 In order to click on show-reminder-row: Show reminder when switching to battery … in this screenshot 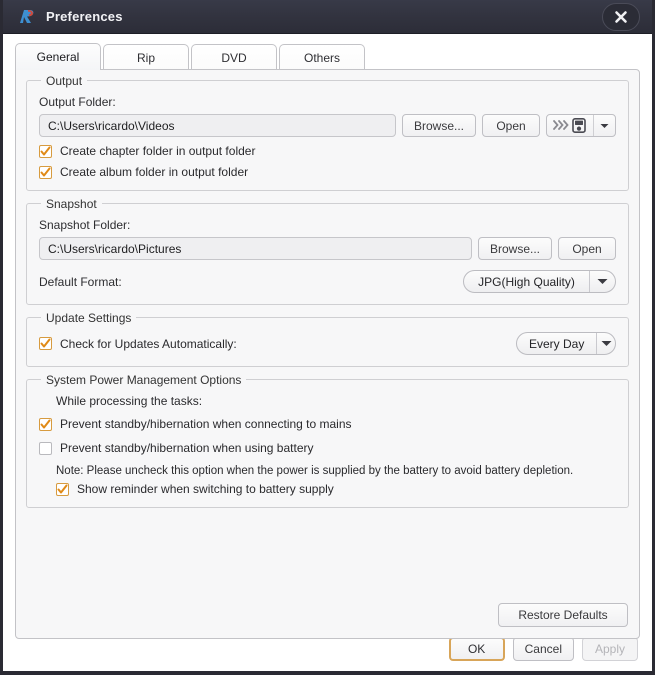, I will do `click(336, 489)`.